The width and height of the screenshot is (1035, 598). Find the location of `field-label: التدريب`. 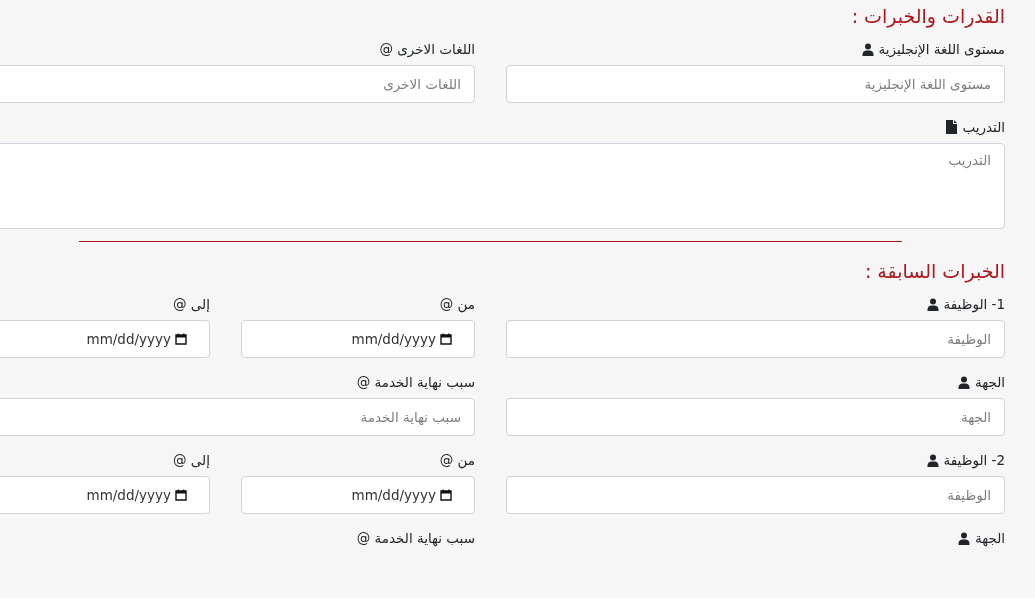

field-label: التدريب is located at coordinates (983, 127).